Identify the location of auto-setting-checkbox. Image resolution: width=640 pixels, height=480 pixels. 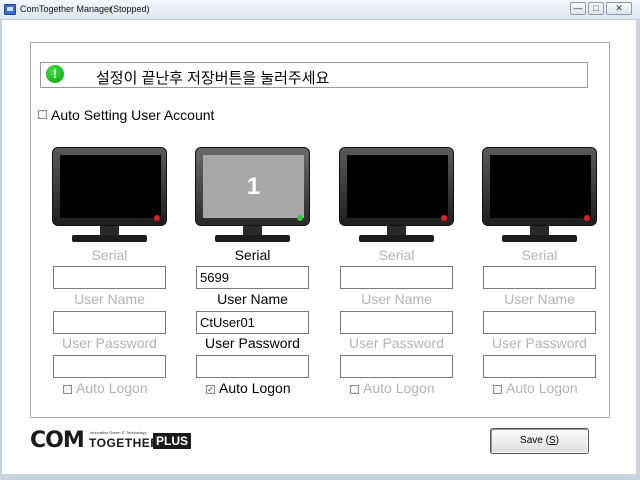
(42, 114).